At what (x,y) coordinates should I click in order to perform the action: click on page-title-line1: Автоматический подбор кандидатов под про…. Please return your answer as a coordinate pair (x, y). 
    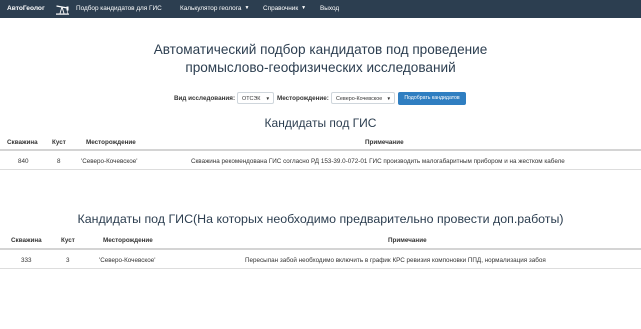
    Looking at the image, I should click on (320, 49).